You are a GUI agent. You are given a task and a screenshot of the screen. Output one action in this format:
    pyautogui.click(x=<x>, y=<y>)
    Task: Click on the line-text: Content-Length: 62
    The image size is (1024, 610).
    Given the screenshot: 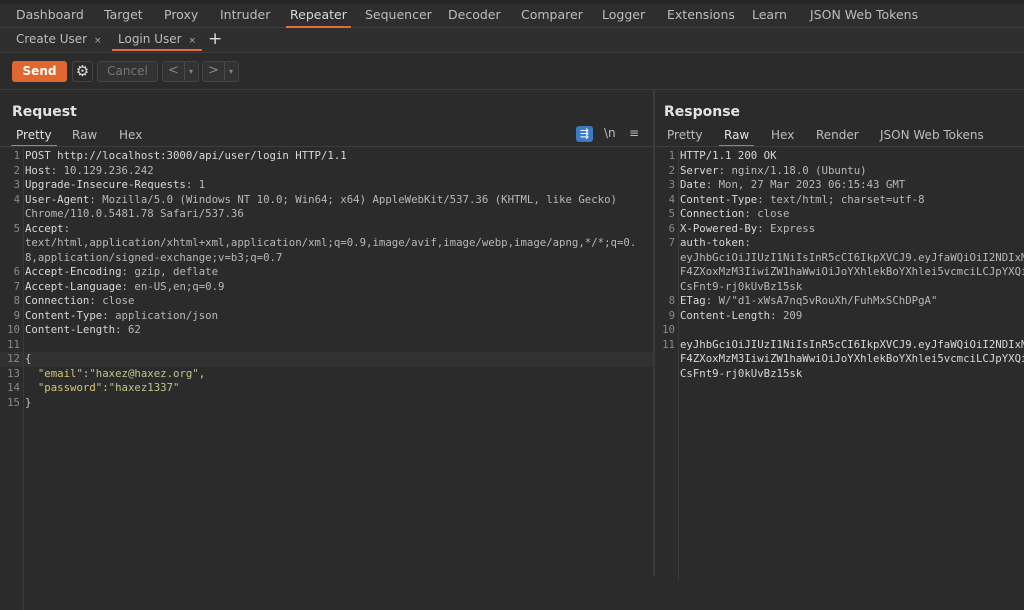 What is the action you would take?
    pyautogui.click(x=83, y=330)
    